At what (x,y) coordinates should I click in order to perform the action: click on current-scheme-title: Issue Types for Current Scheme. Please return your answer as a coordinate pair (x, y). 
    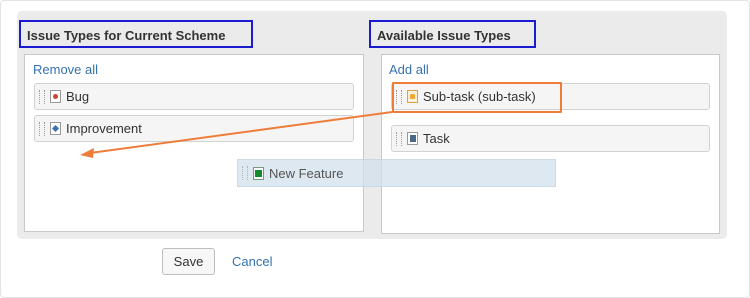
    Looking at the image, I should click on (136, 34).